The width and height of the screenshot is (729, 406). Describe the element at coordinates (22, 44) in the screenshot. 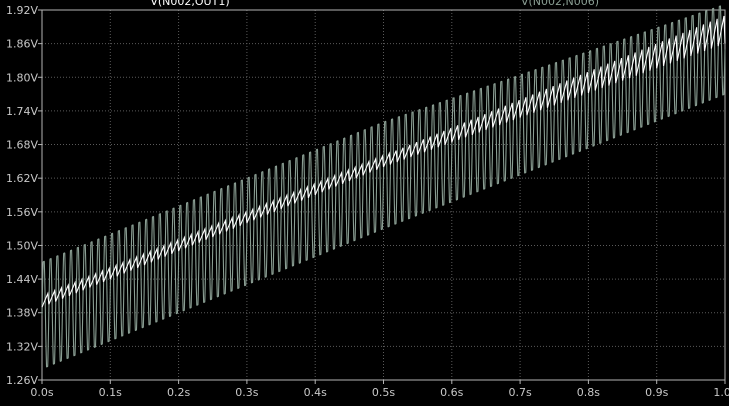

I see `y-tick-label: 1.86V` at that location.